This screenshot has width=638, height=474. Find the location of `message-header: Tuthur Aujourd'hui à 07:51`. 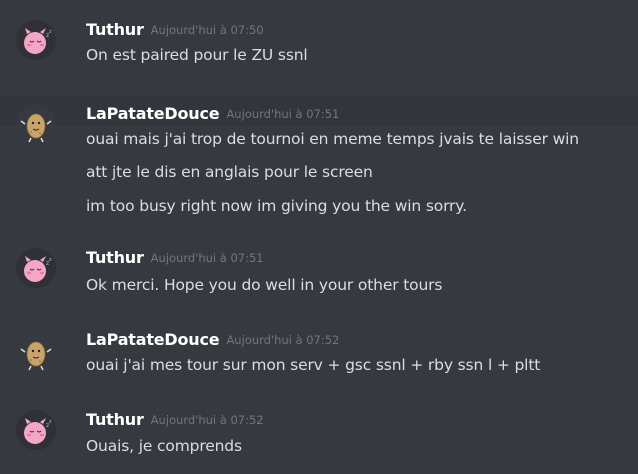

message-header: Tuthur Aujourd'hui à 07:51 is located at coordinates (175, 259).